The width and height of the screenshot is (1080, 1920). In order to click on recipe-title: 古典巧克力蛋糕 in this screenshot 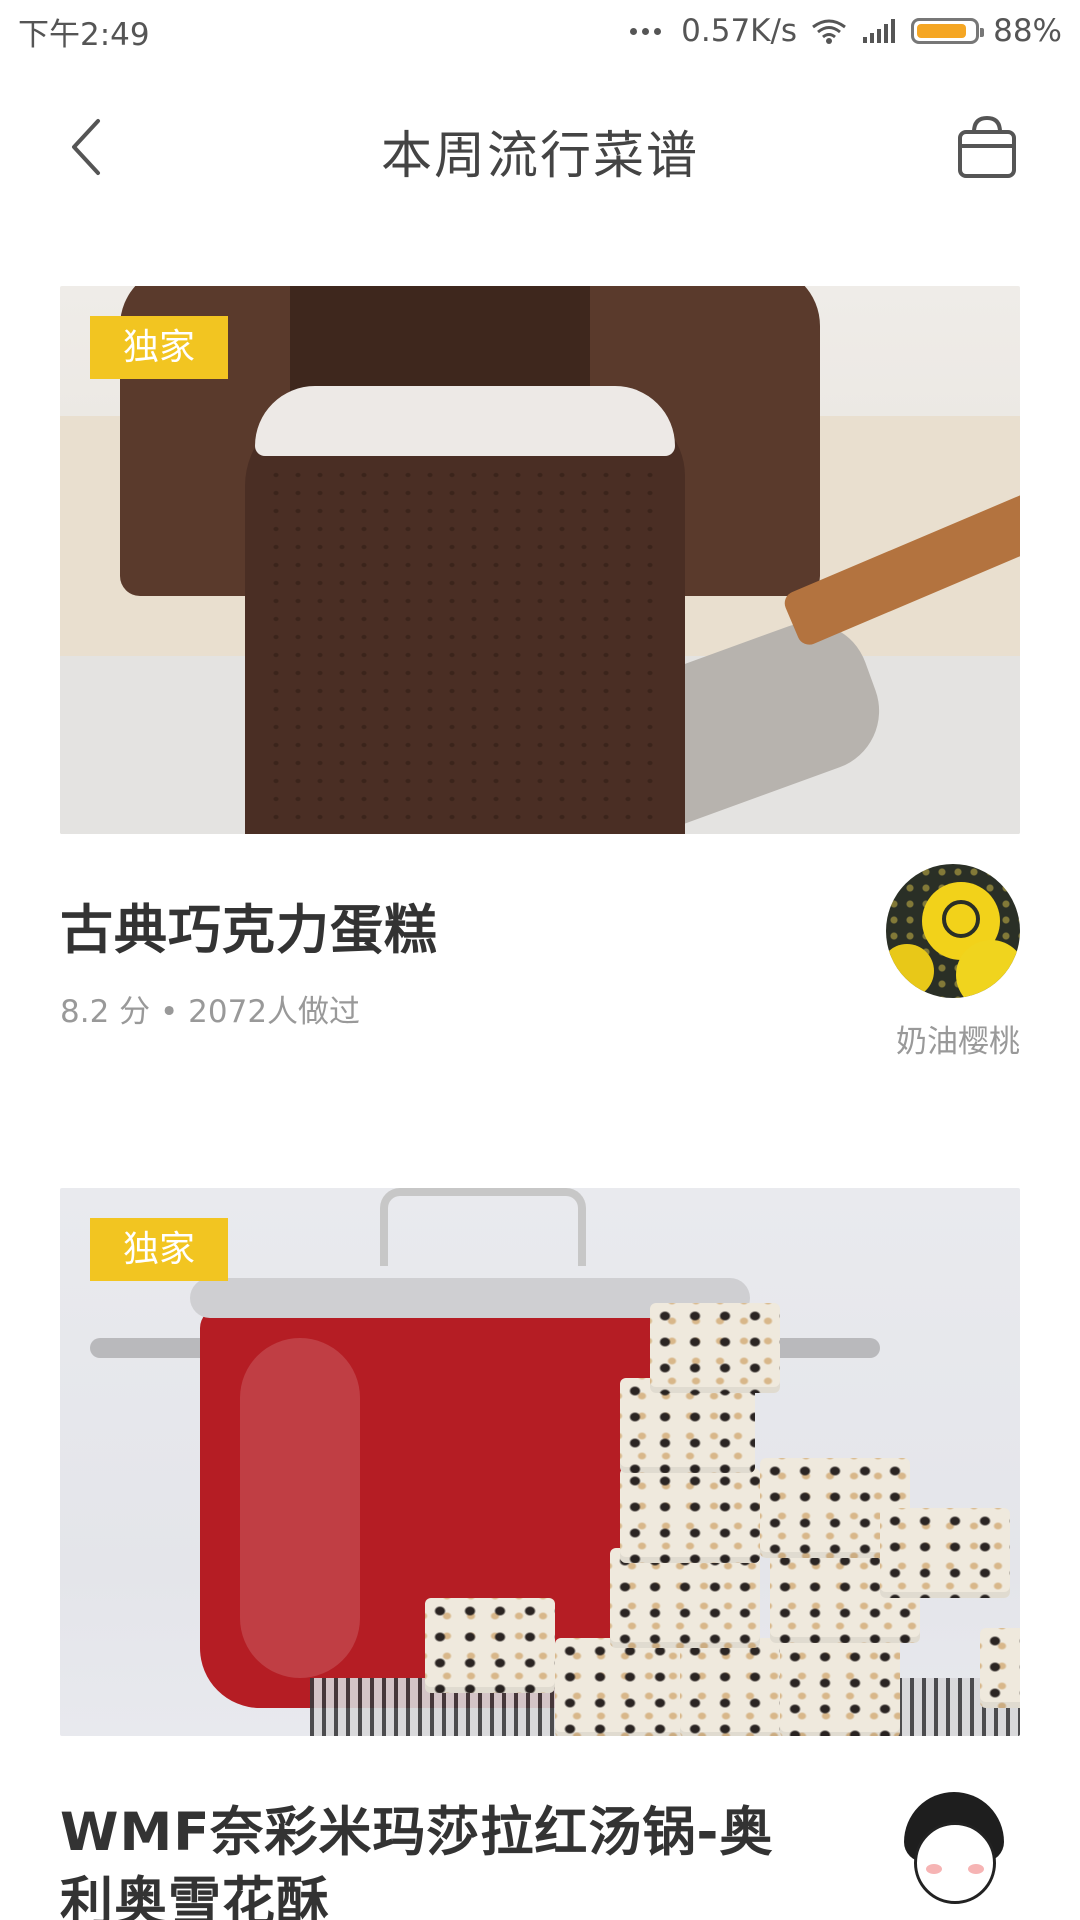, I will do `click(440, 931)`.